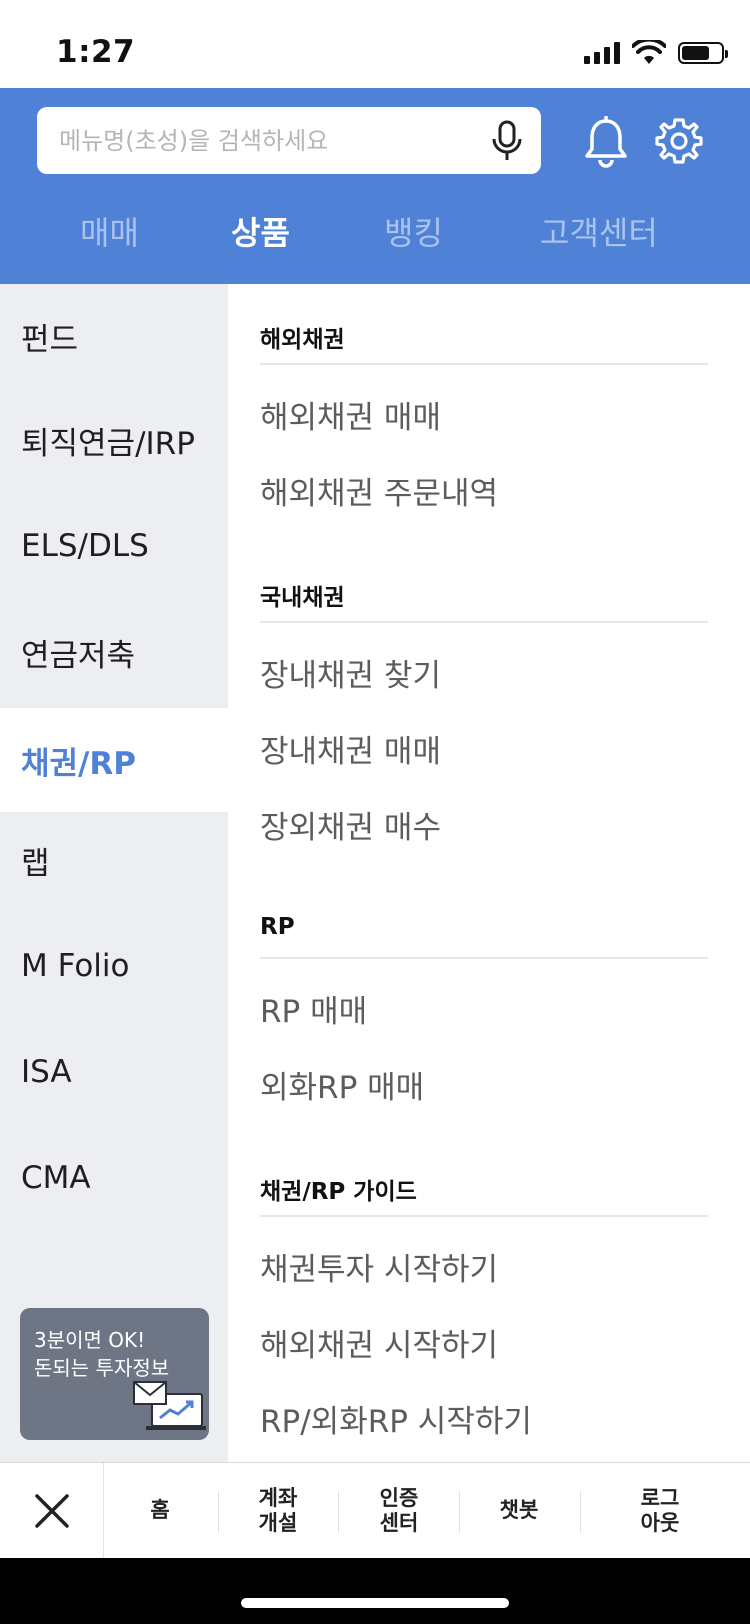 This screenshot has height=1624, width=750. Describe the element at coordinates (350, 414) in the screenshot. I see `link-overseas-bond-trade: 해외채권 매매` at that location.